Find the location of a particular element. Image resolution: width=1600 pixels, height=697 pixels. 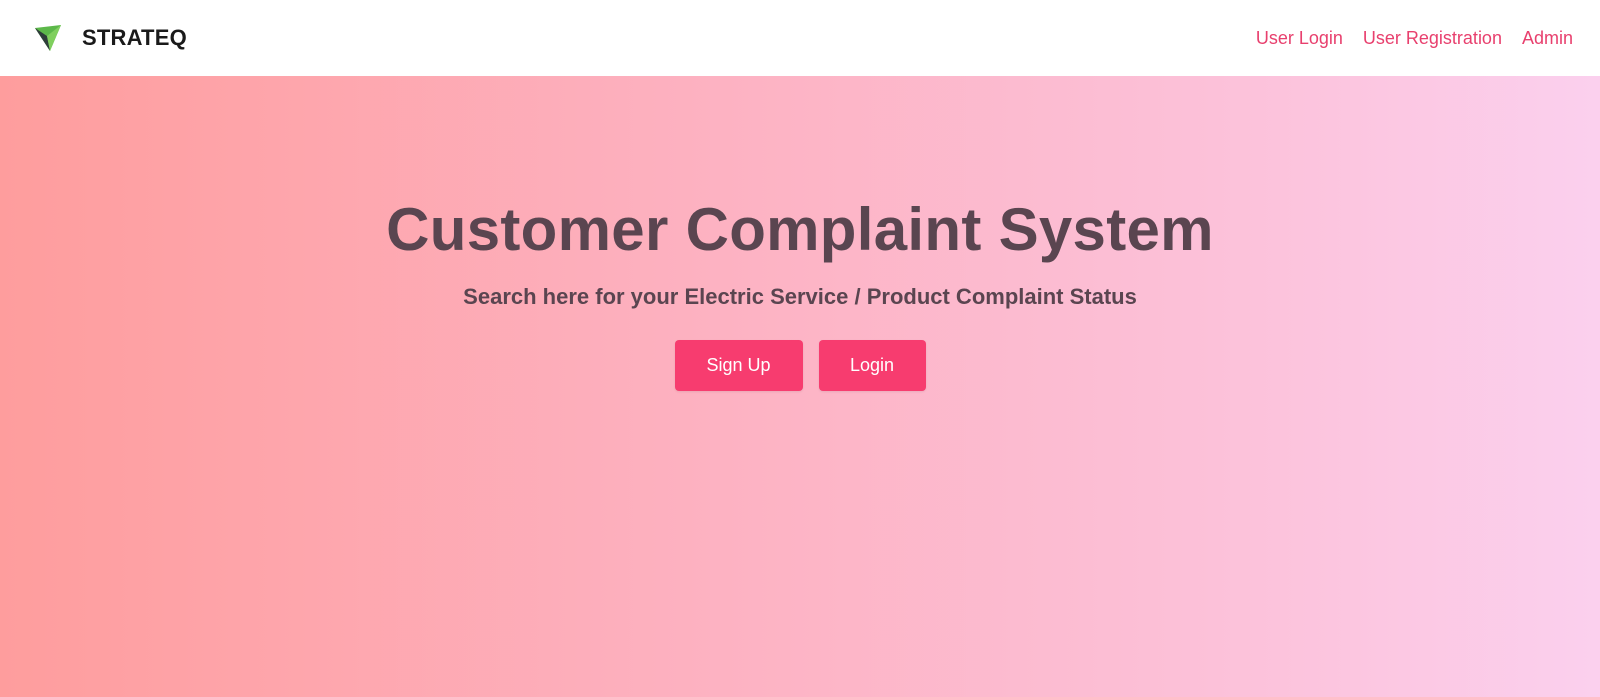

sign-up-button: Sign Up is located at coordinates (738, 365).